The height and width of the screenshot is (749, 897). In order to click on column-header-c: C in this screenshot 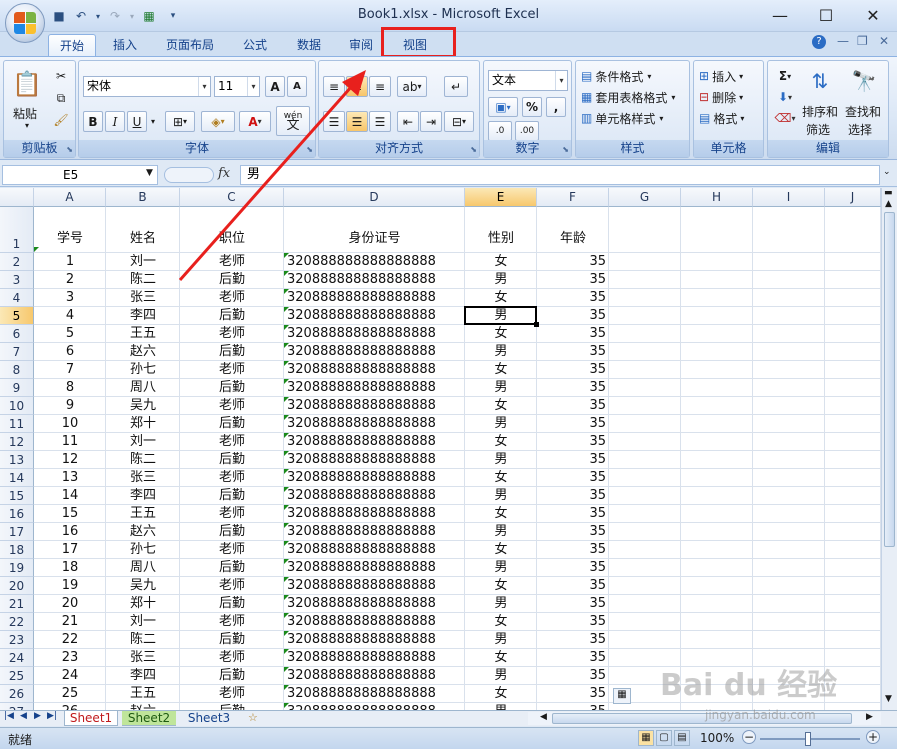, I will do `click(232, 197)`.